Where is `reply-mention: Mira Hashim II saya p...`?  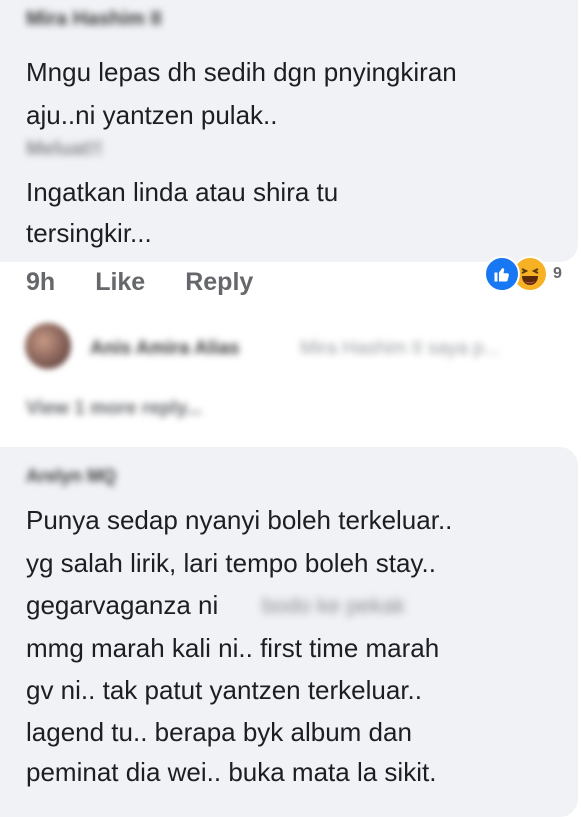
reply-mention: Mira Hashim II saya p... is located at coordinates (400, 348).